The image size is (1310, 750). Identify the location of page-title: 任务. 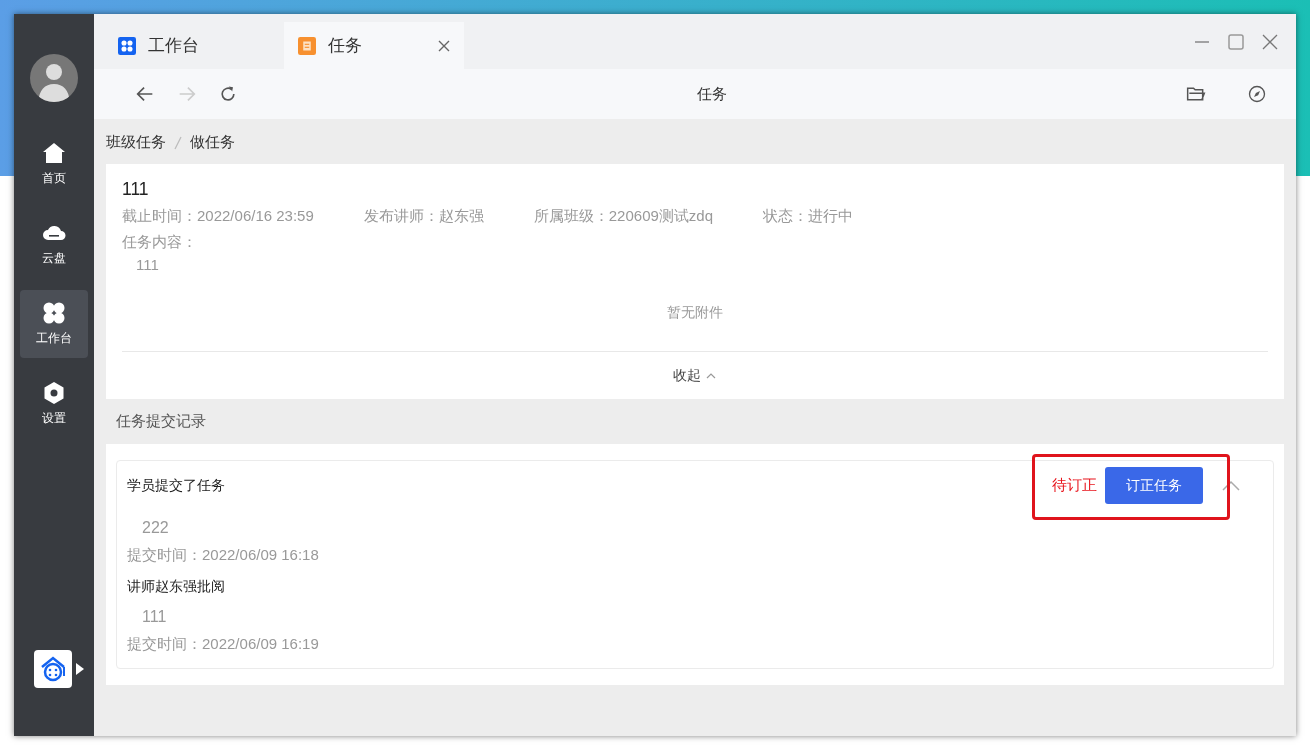
(712, 93).